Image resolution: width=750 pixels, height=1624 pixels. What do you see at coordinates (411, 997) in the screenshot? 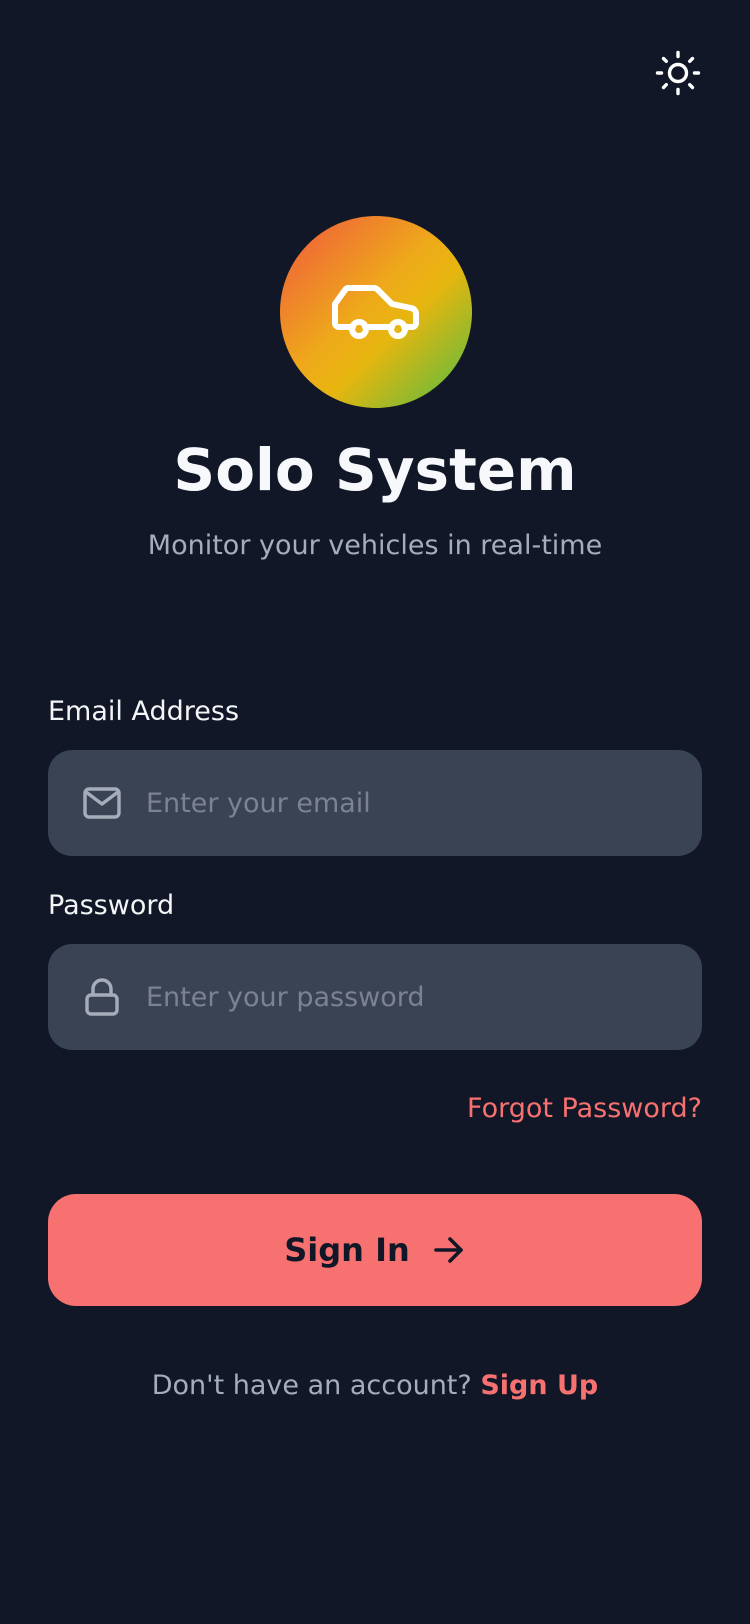
I see `password-input` at bounding box center [411, 997].